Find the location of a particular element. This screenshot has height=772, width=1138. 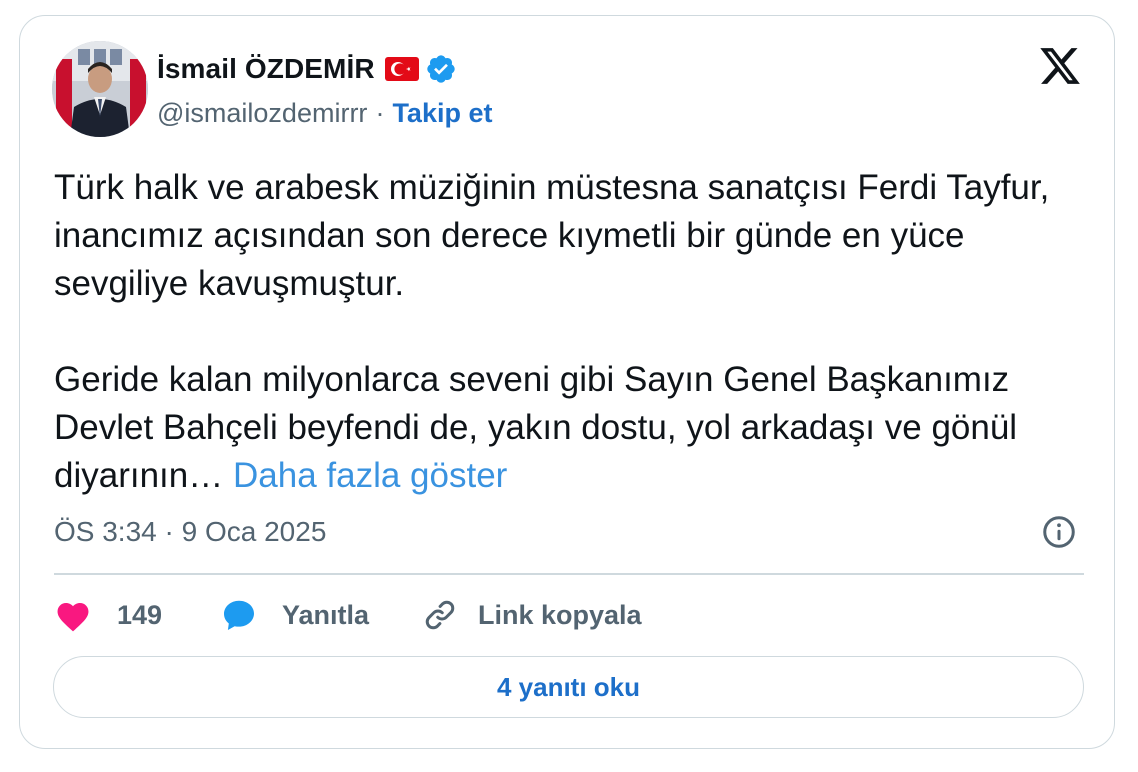

read-replies-button: 4 yanıtı oku is located at coordinates (568, 687).